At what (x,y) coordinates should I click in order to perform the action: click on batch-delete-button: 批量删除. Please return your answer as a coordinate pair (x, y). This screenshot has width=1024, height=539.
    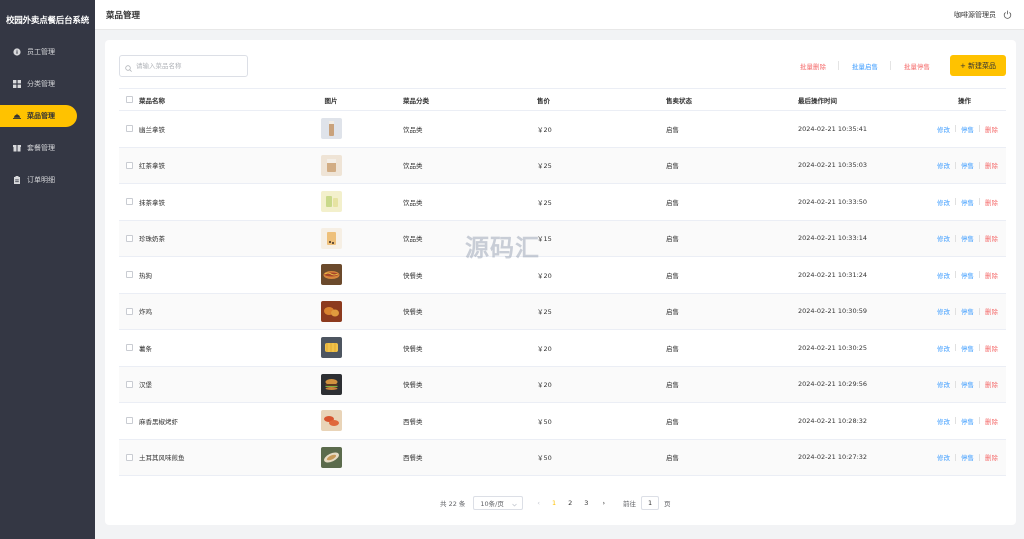
    Looking at the image, I should click on (813, 66).